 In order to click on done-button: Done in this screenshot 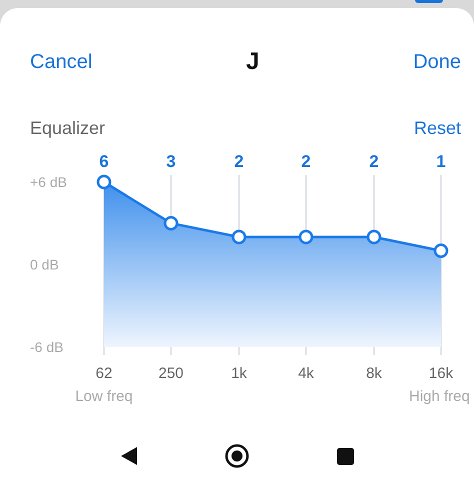, I will do `click(437, 62)`.